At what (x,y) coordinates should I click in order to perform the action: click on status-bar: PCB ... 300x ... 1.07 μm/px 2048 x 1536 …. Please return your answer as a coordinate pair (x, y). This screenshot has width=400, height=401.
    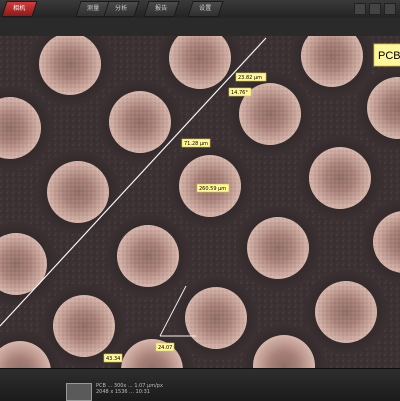
    Looking at the image, I should click on (200, 384).